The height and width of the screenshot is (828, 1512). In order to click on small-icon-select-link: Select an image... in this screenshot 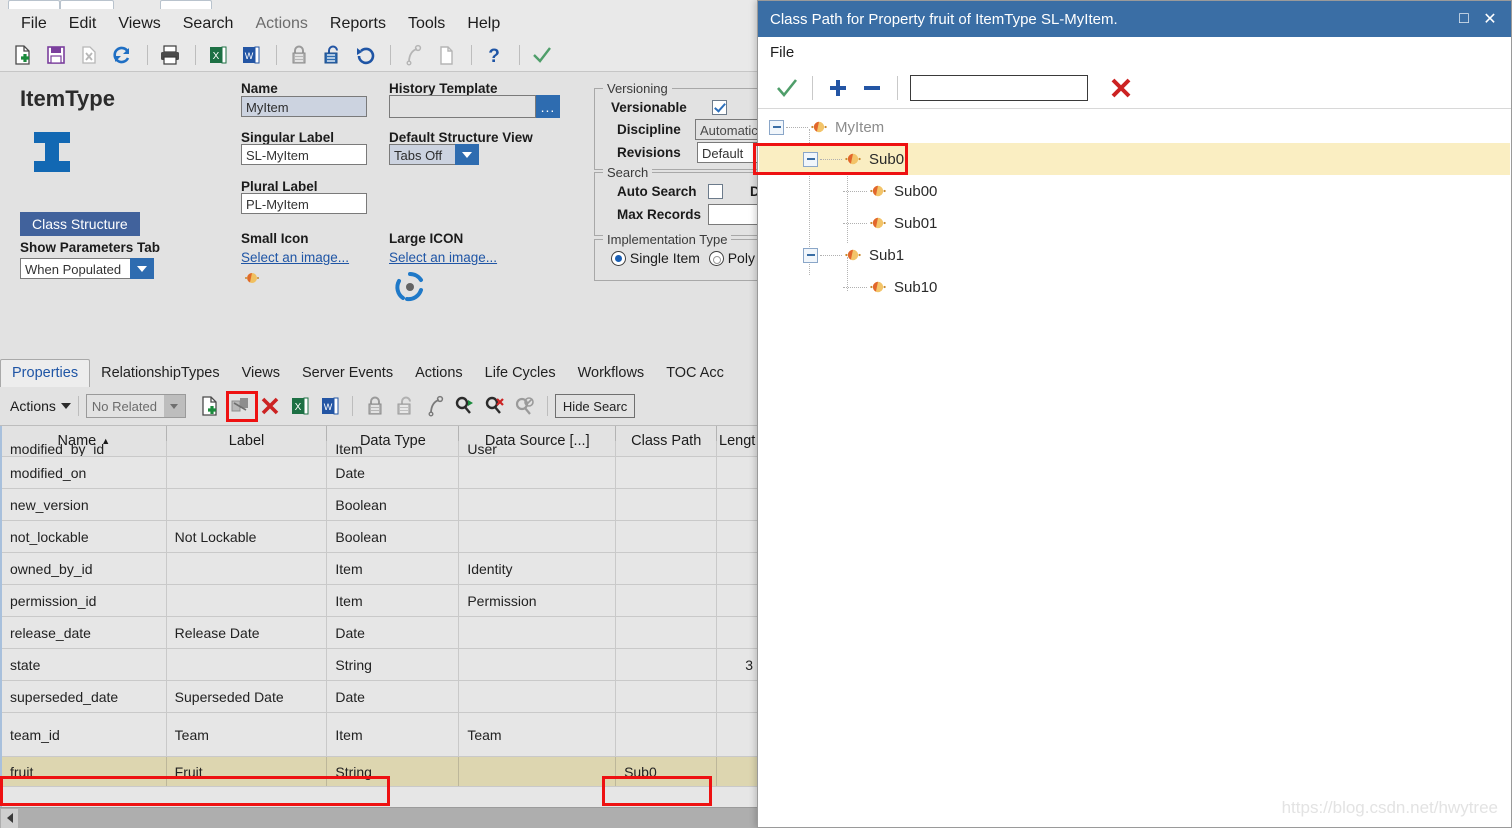, I will do `click(295, 257)`.